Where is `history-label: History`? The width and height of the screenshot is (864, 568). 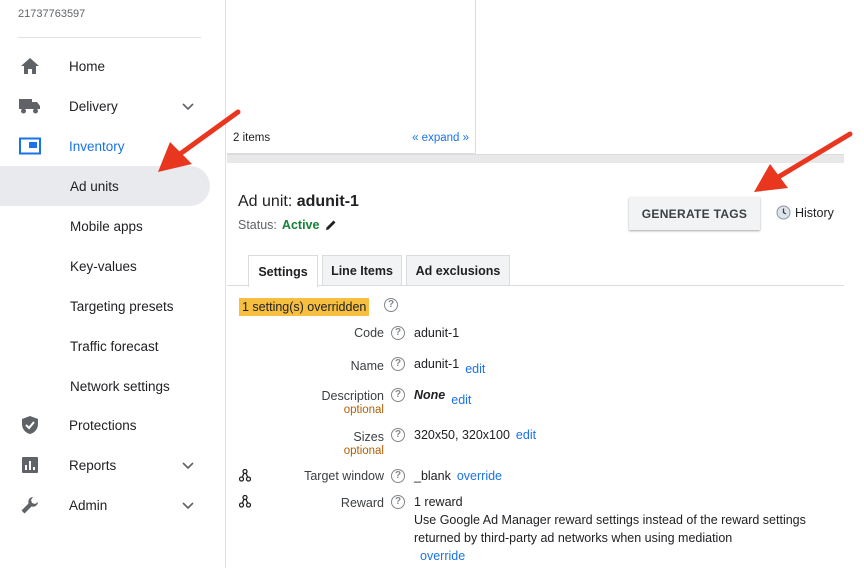
history-label: History is located at coordinates (814, 212).